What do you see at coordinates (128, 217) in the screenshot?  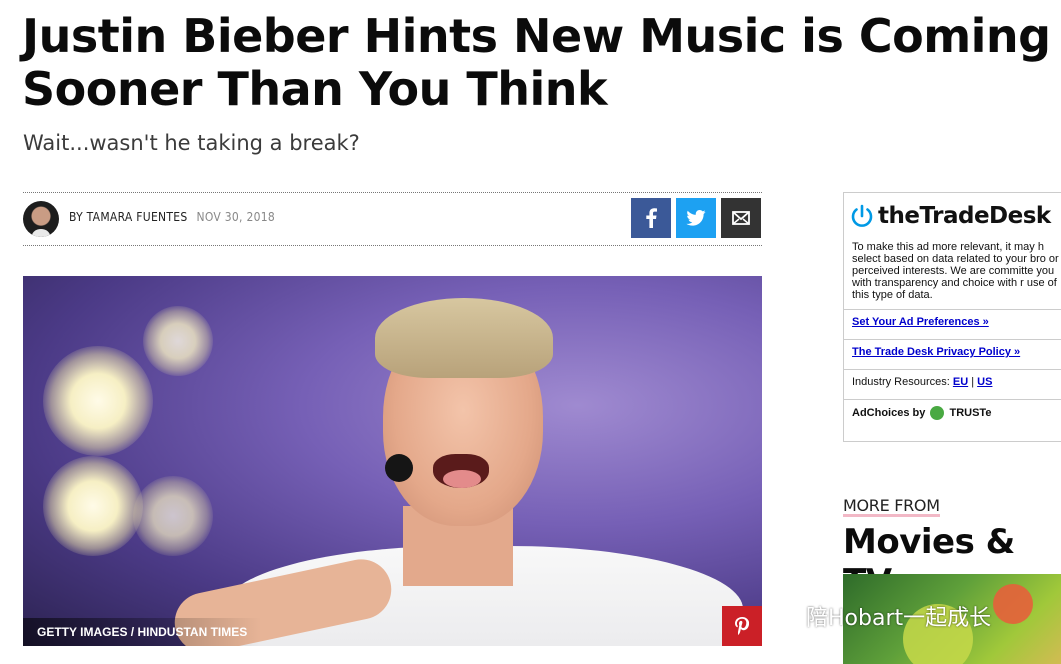 I see `author-name: BY TAMARA FUENTES` at bounding box center [128, 217].